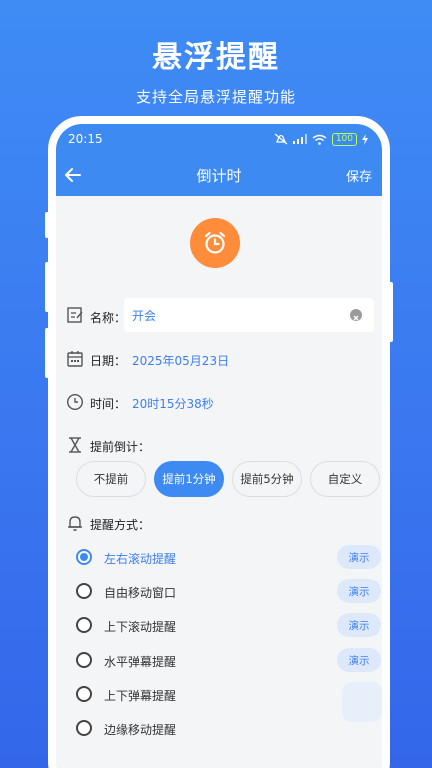 This screenshot has height=768, width=432. I want to click on advance-option-custom: 自定义, so click(345, 479).